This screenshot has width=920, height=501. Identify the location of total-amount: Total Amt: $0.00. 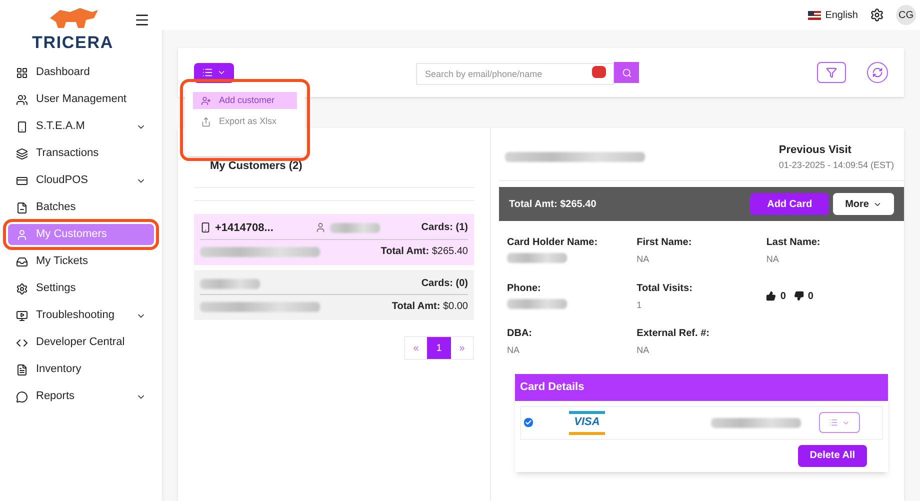
(430, 307).